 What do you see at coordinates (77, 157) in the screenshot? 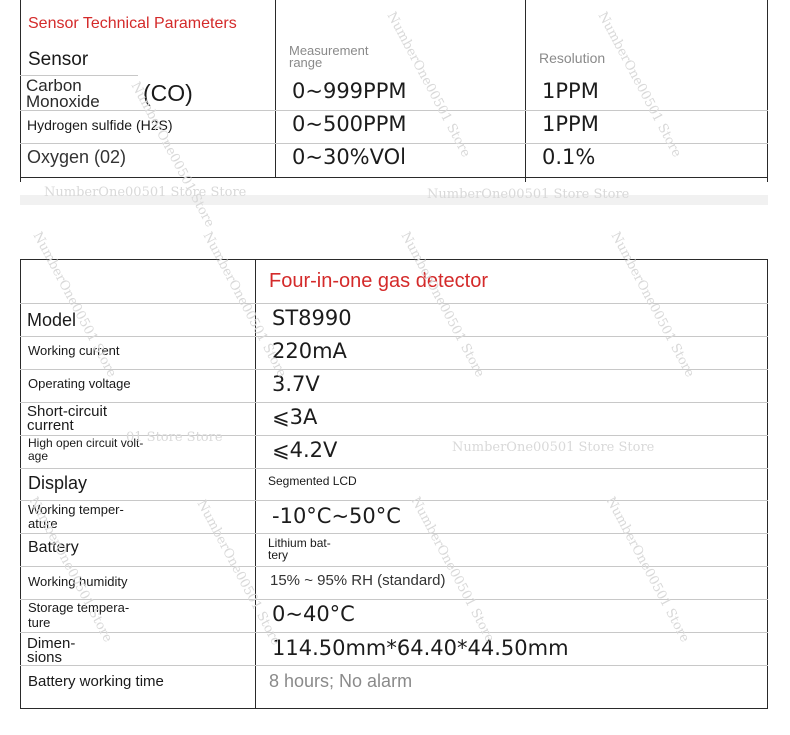
I see `sensor-name: Oxygen (02)` at bounding box center [77, 157].